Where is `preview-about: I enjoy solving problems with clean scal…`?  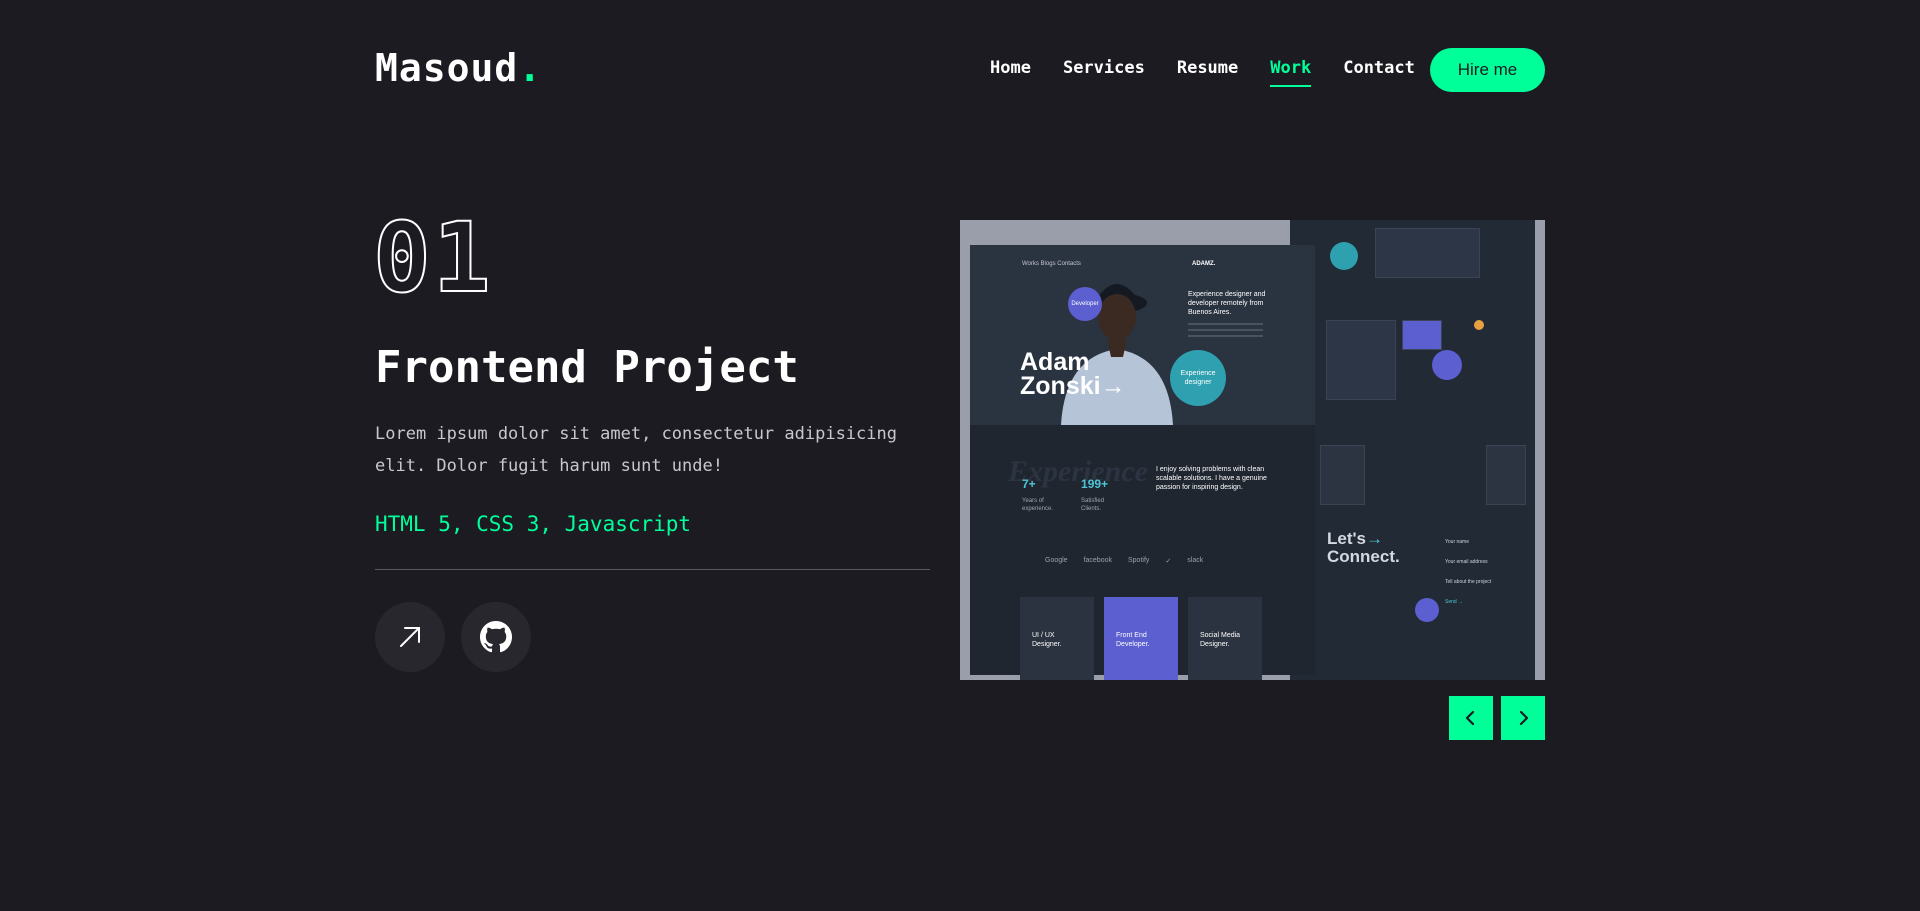
preview-about: I enjoy solving problems with clean scal… is located at coordinates (1211, 478).